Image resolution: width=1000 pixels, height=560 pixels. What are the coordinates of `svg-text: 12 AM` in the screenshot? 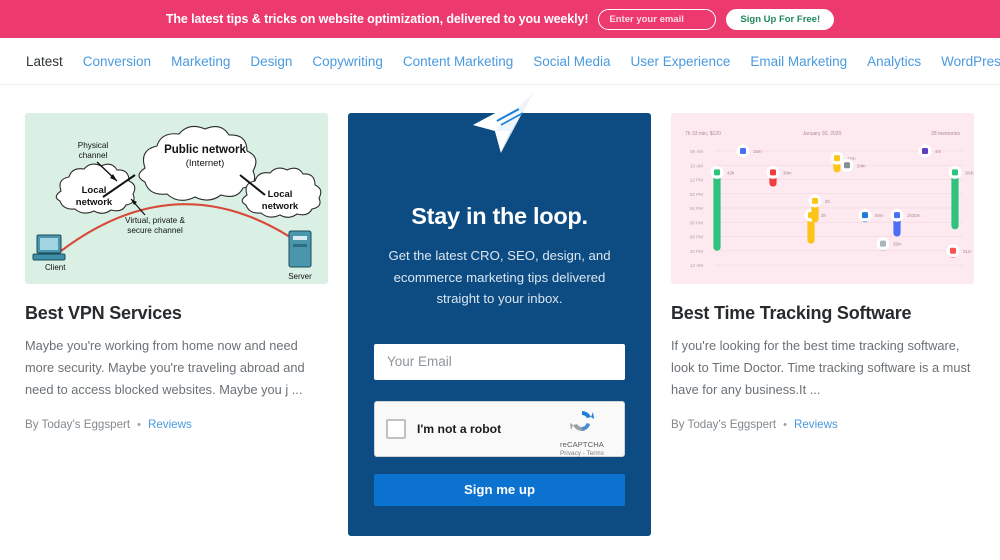 It's located at (696, 265).